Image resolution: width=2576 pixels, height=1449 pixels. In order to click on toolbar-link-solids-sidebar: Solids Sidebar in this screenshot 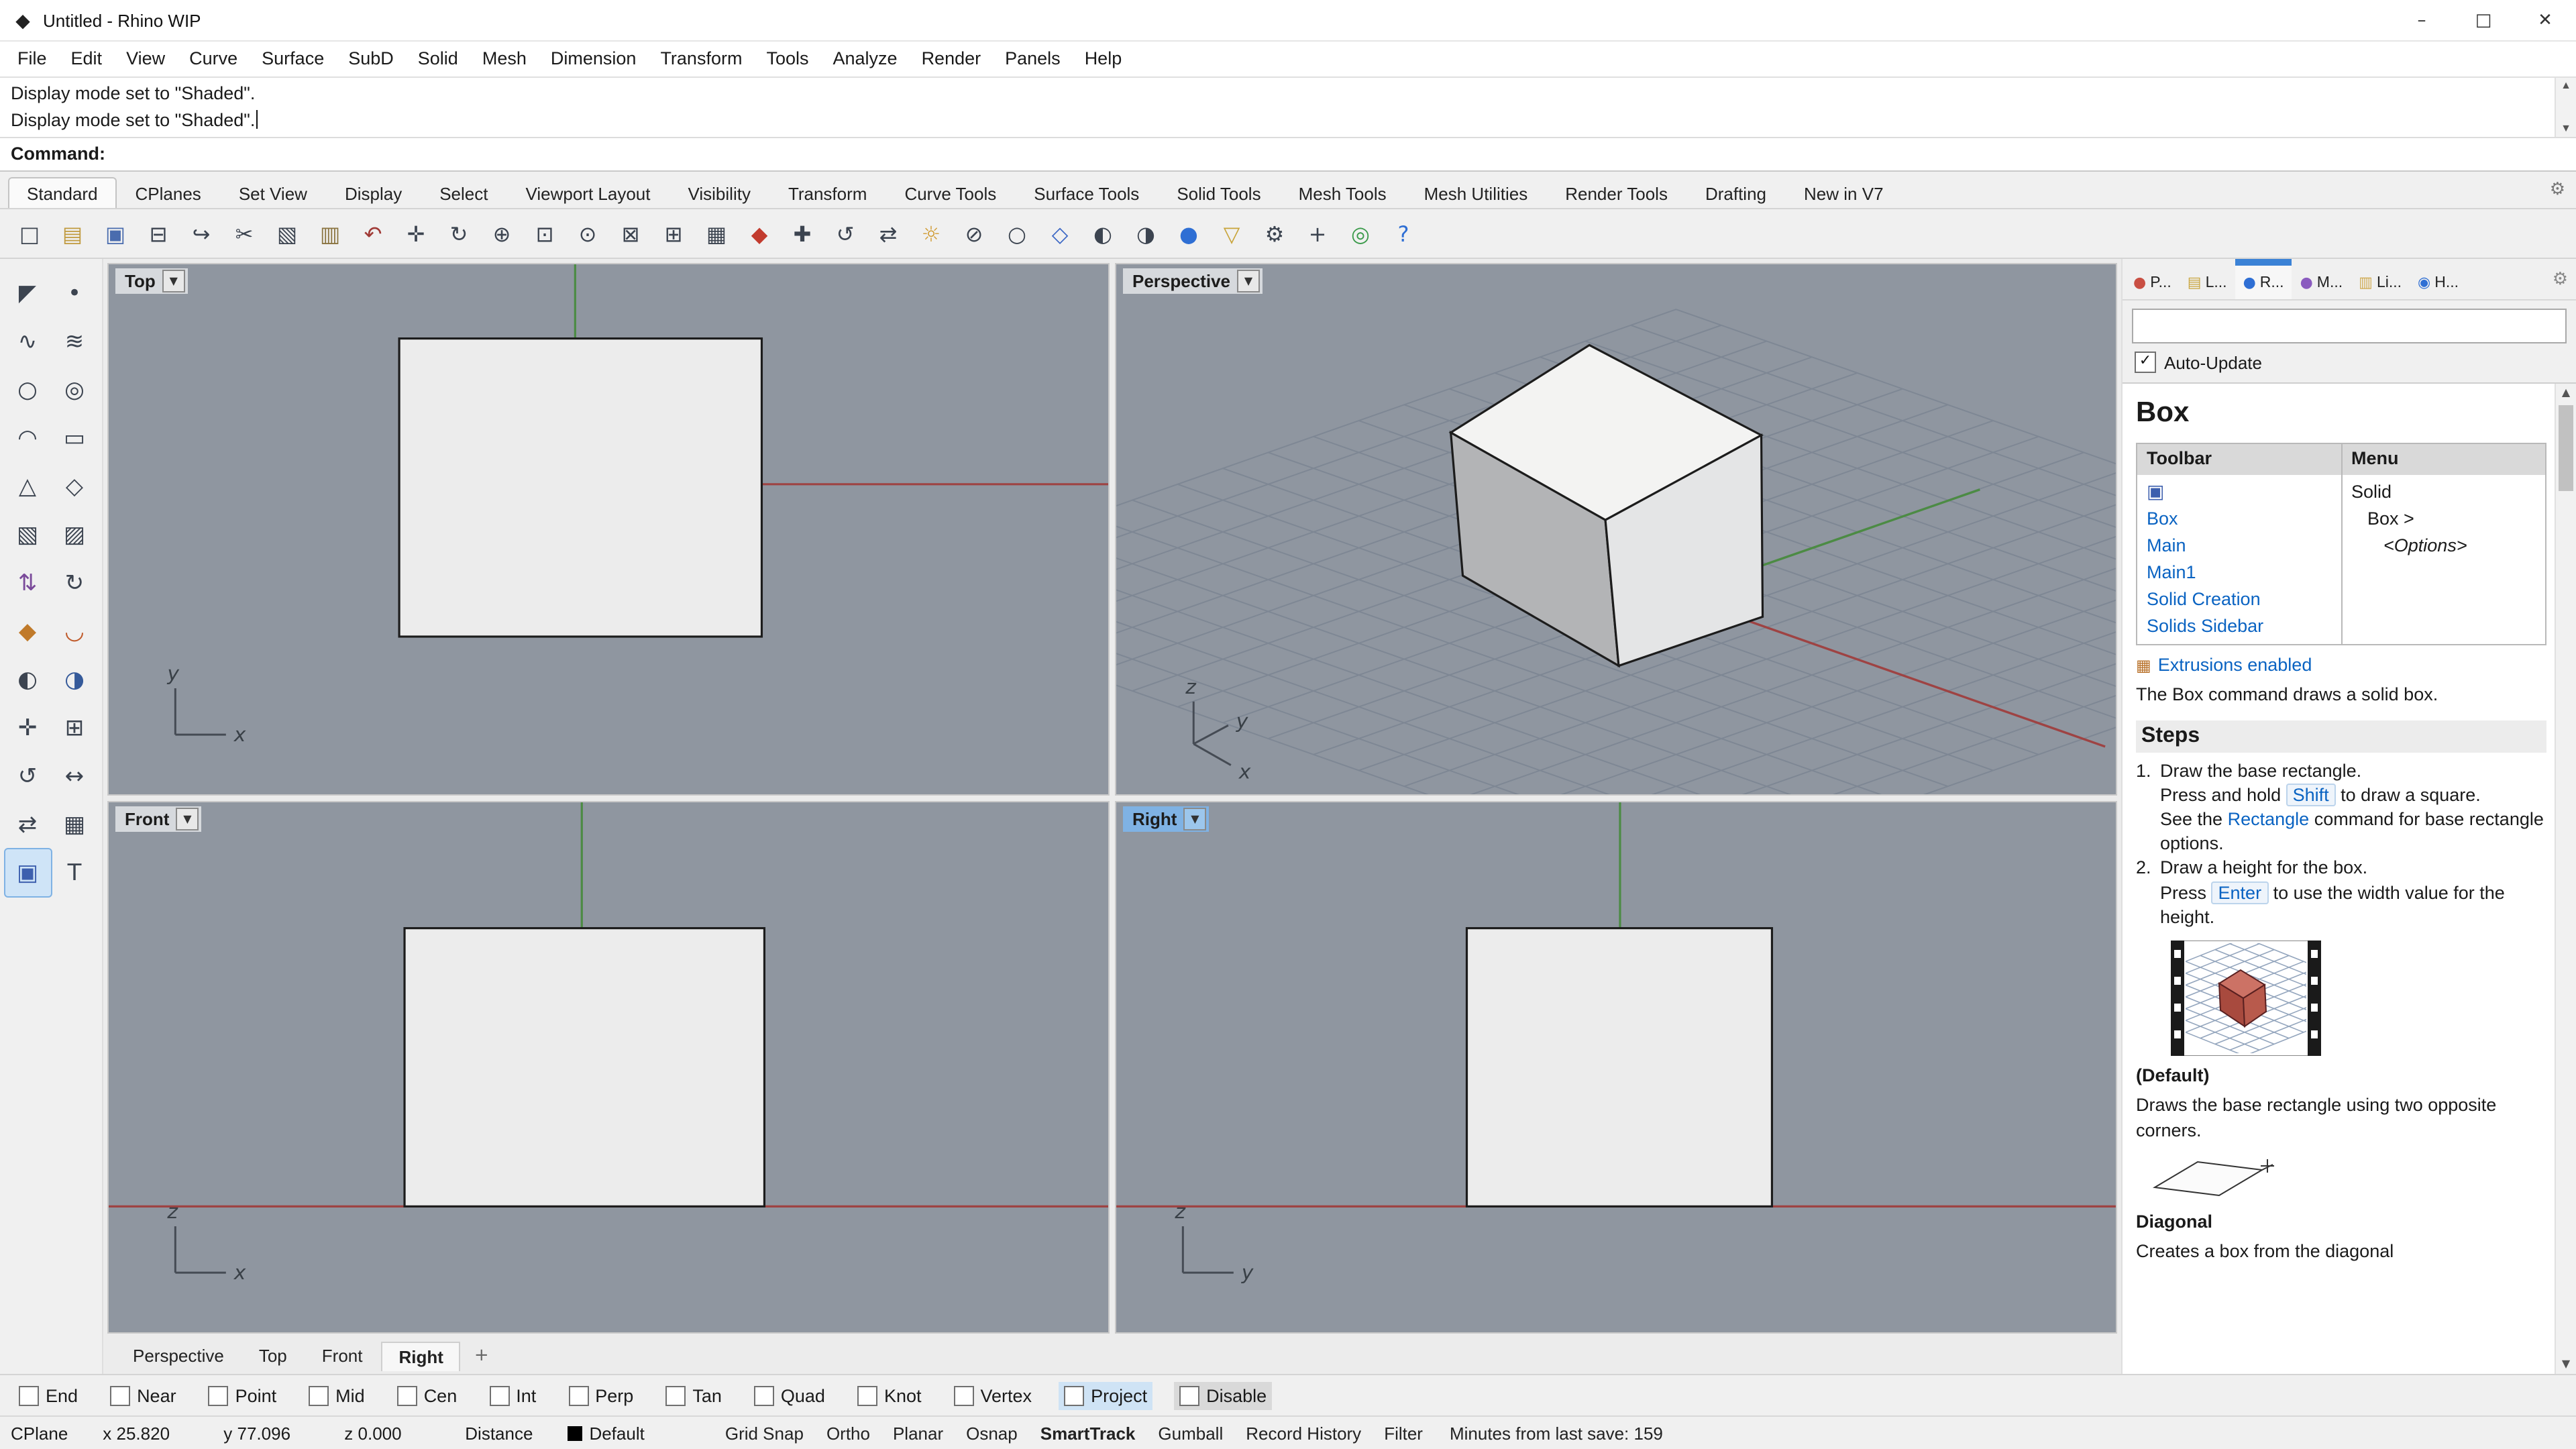, I will do `click(2239, 625)`.